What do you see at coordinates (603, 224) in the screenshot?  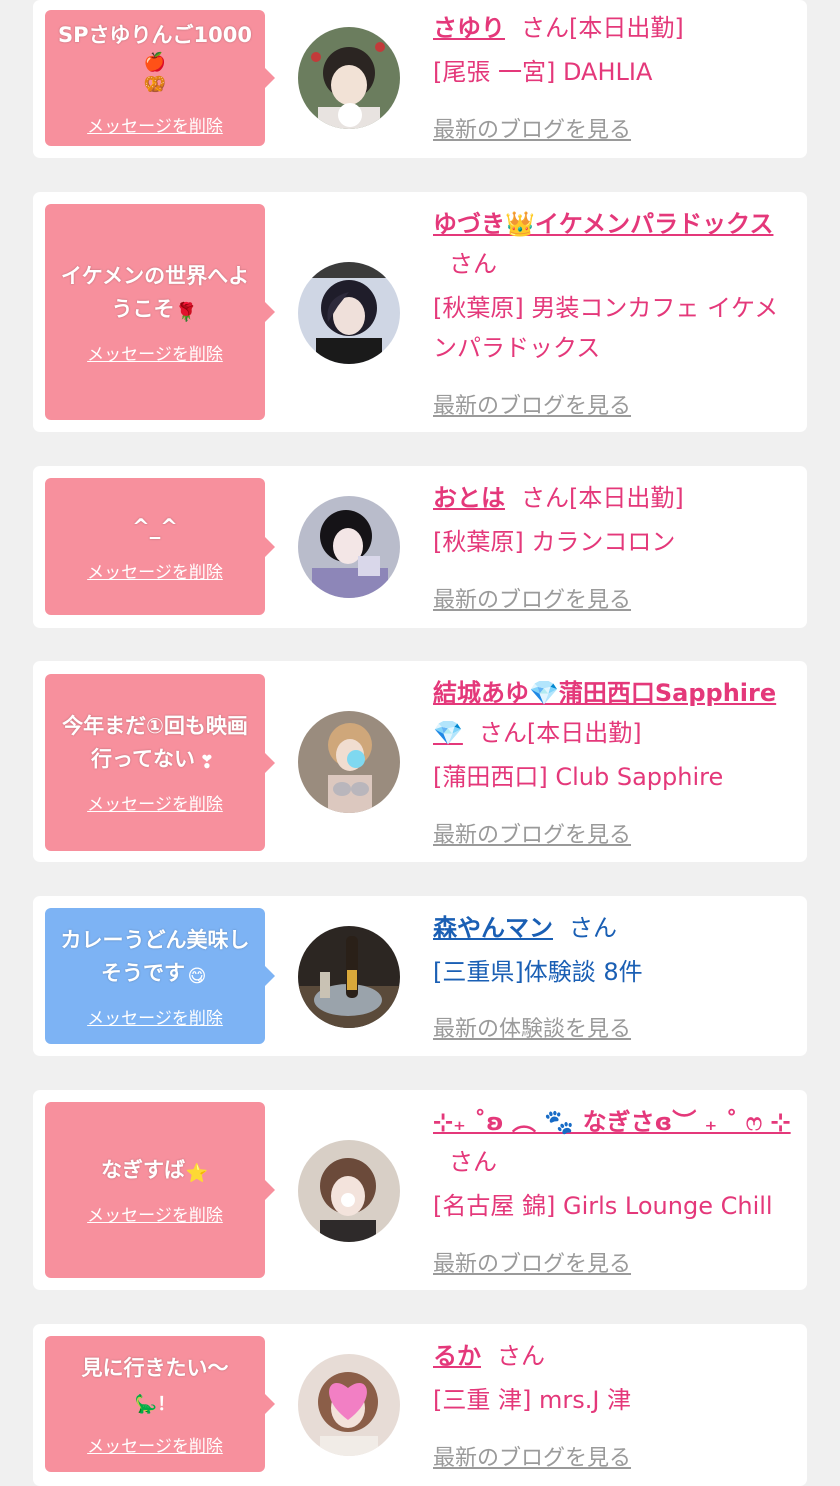 I see `cast-name-link: ゆづき👑イケメンパラドックス` at bounding box center [603, 224].